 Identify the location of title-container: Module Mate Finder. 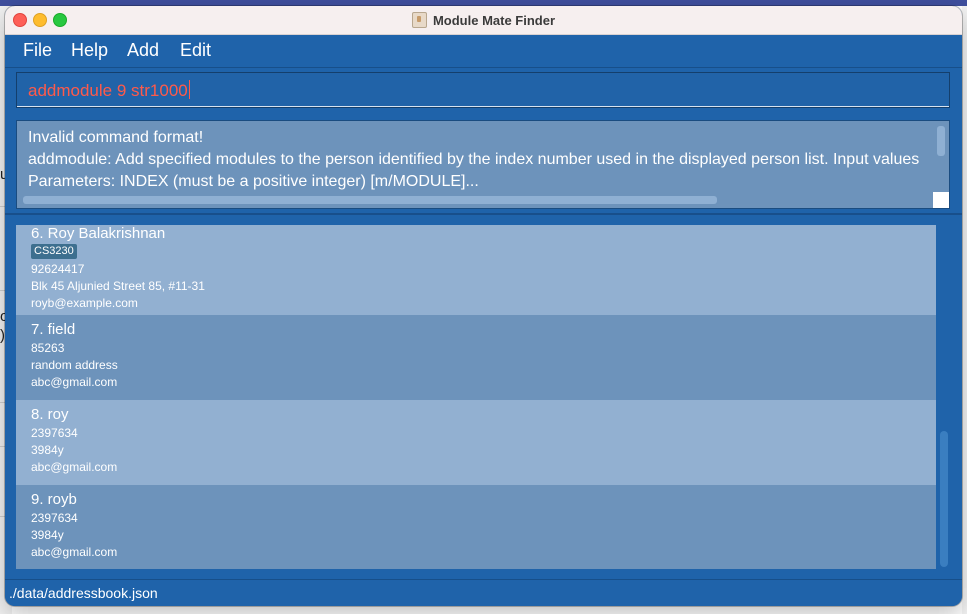
(483, 20).